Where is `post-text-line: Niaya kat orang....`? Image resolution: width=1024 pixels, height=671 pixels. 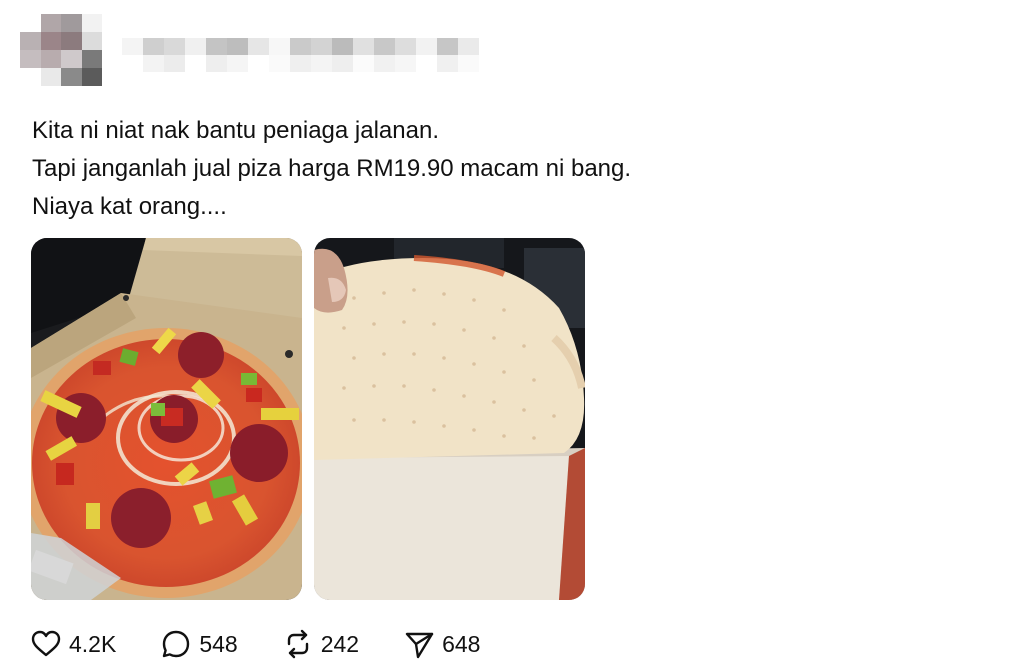 post-text-line: Niaya kat orang.... is located at coordinates (129, 206).